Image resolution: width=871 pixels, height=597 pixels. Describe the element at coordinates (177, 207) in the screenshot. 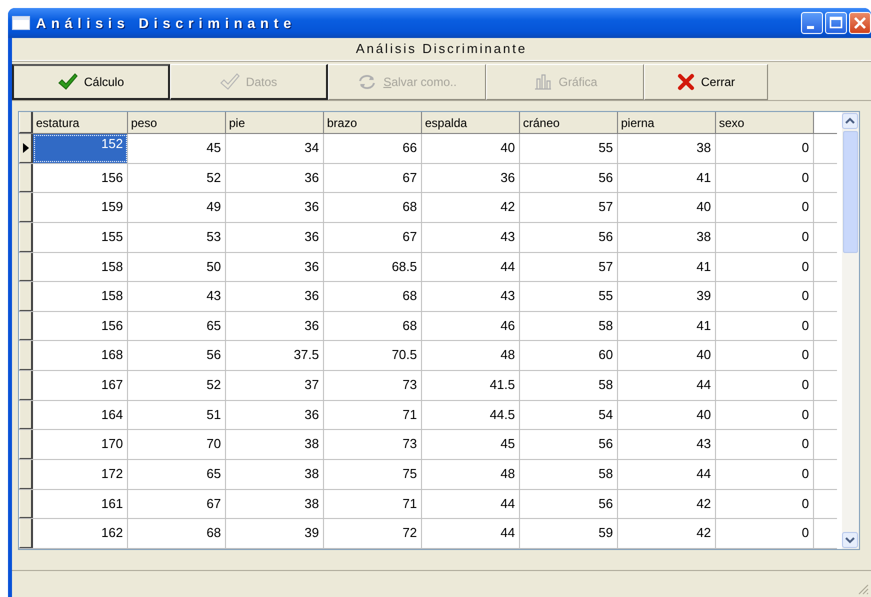

I see `table-cell: 49` at that location.